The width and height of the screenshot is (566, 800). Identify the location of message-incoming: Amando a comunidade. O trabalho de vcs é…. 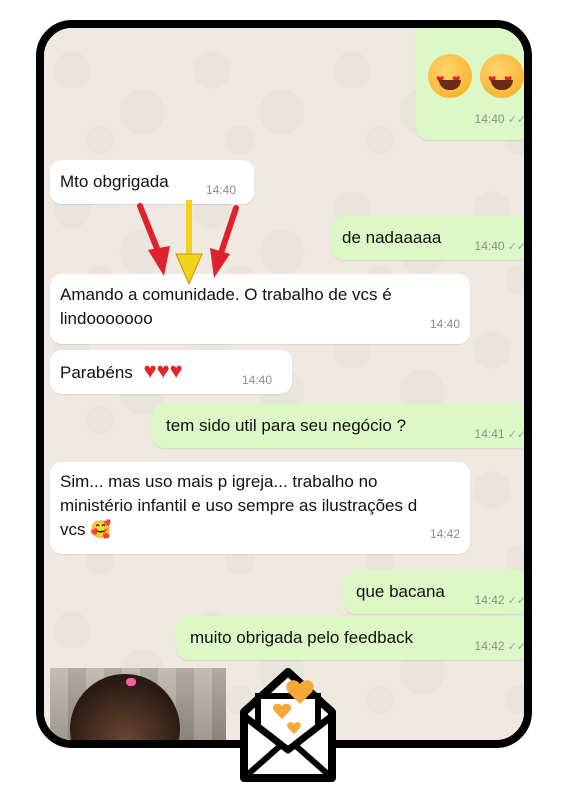
(260, 309).